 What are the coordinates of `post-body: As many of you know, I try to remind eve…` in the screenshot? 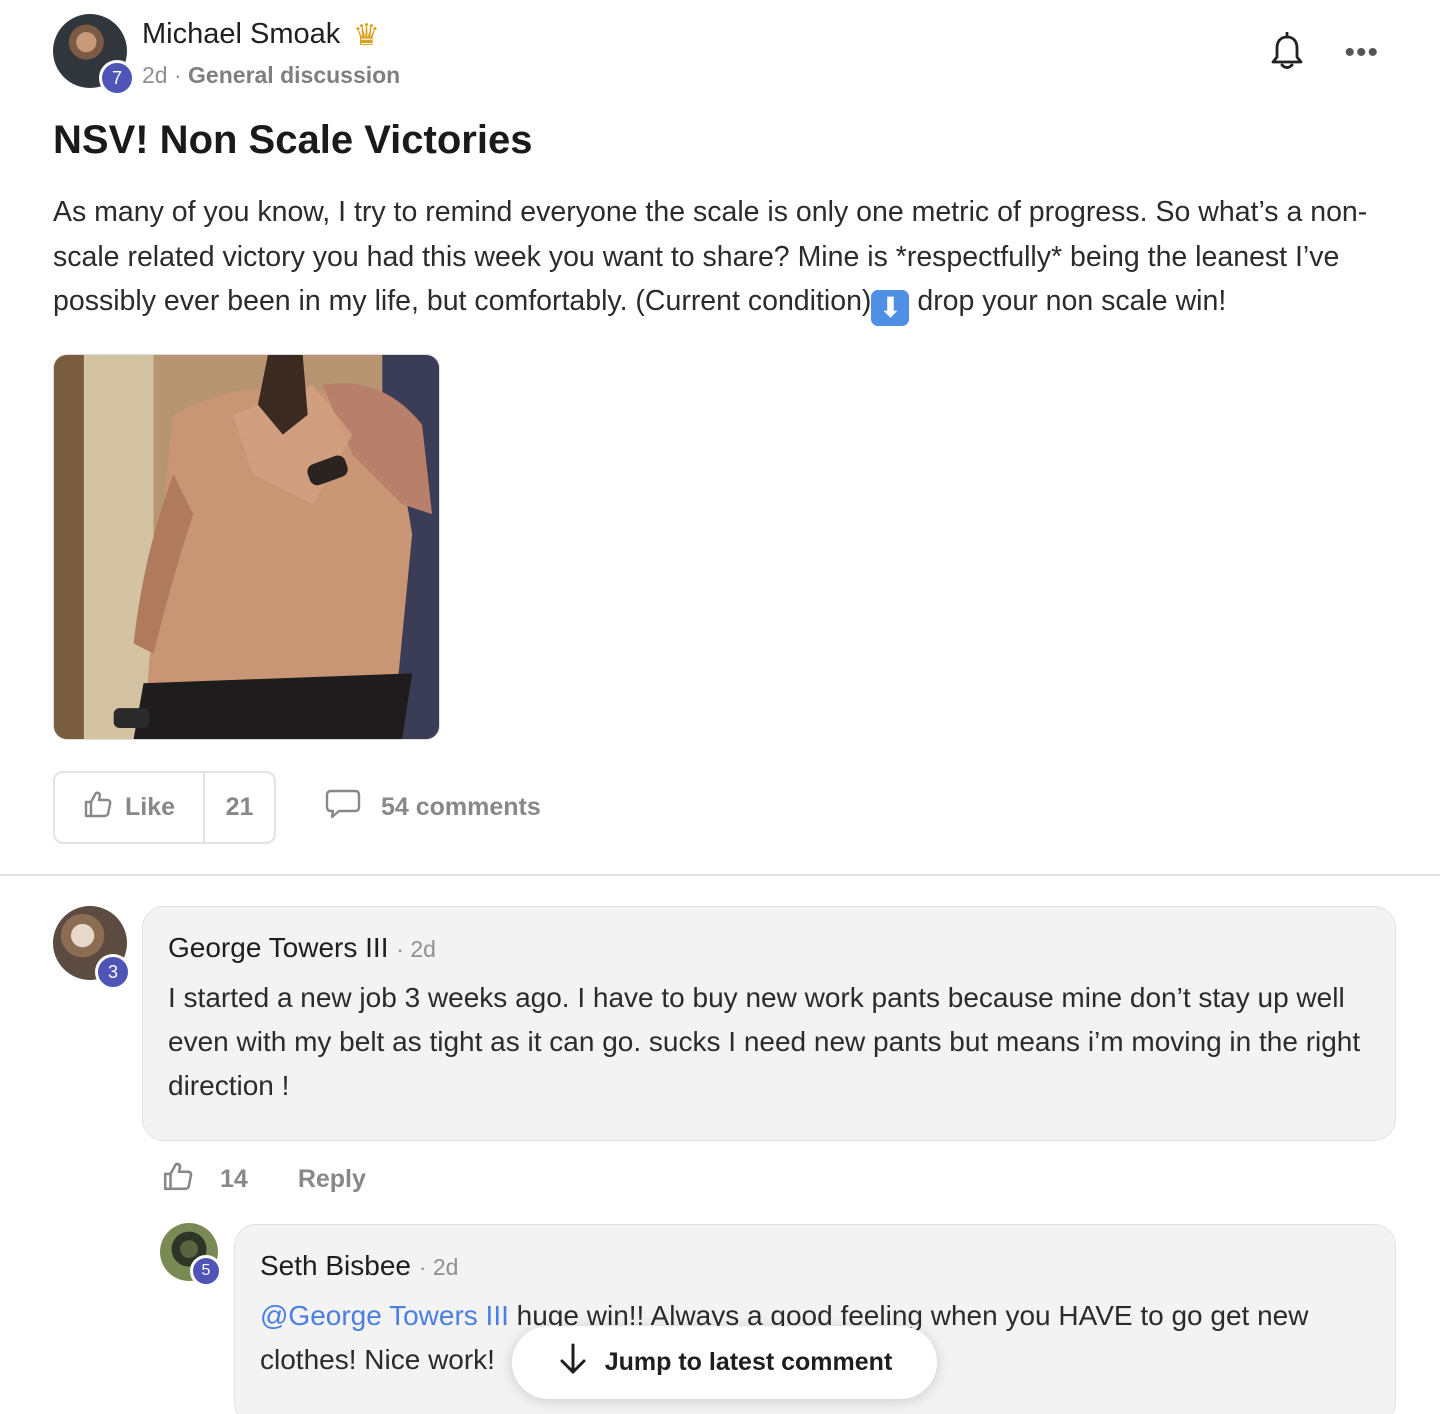 It's located at (725, 258).